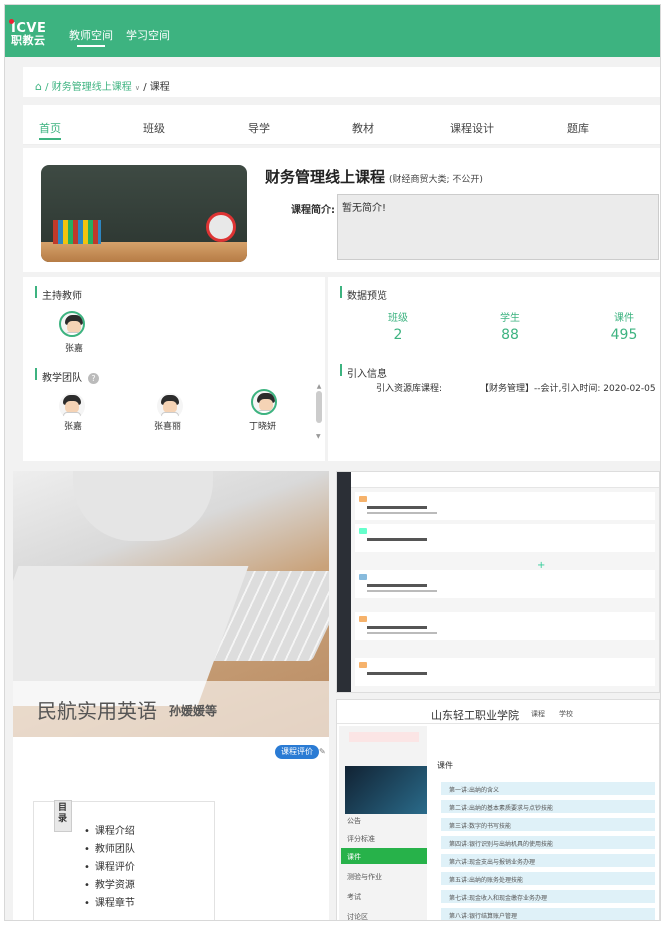 The height and width of the screenshot is (925, 665). What do you see at coordinates (325, 177) in the screenshot?
I see `course-title-text: 财务管理线上课程` at bounding box center [325, 177].